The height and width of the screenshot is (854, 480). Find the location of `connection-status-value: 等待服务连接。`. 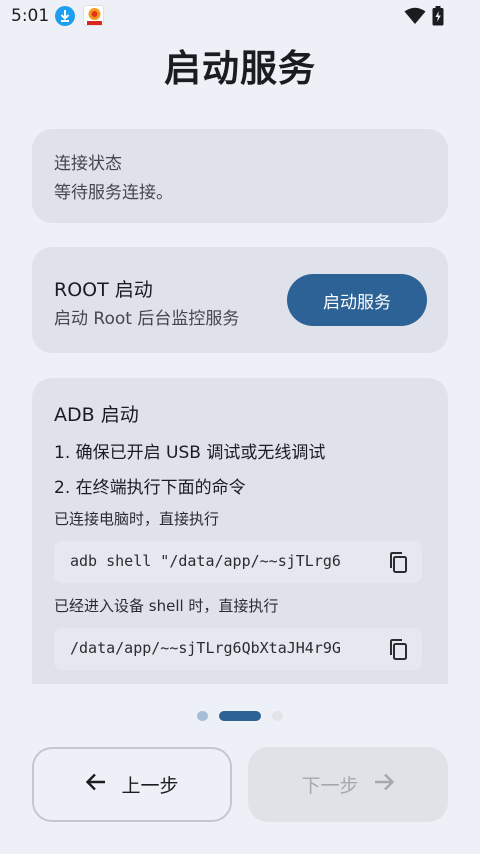

connection-status-value: 等待服务连接。 is located at coordinates (113, 193).